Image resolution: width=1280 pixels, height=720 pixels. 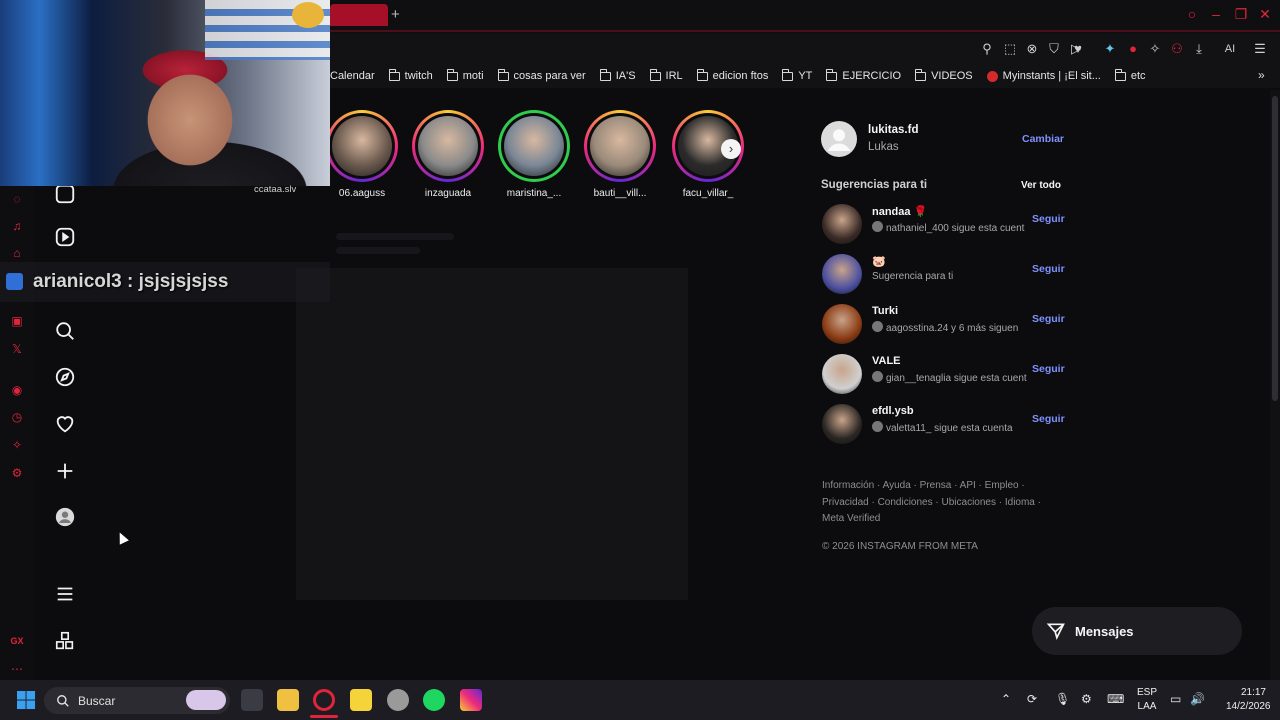 I want to click on spotify-icon, so click(x=434, y=700).